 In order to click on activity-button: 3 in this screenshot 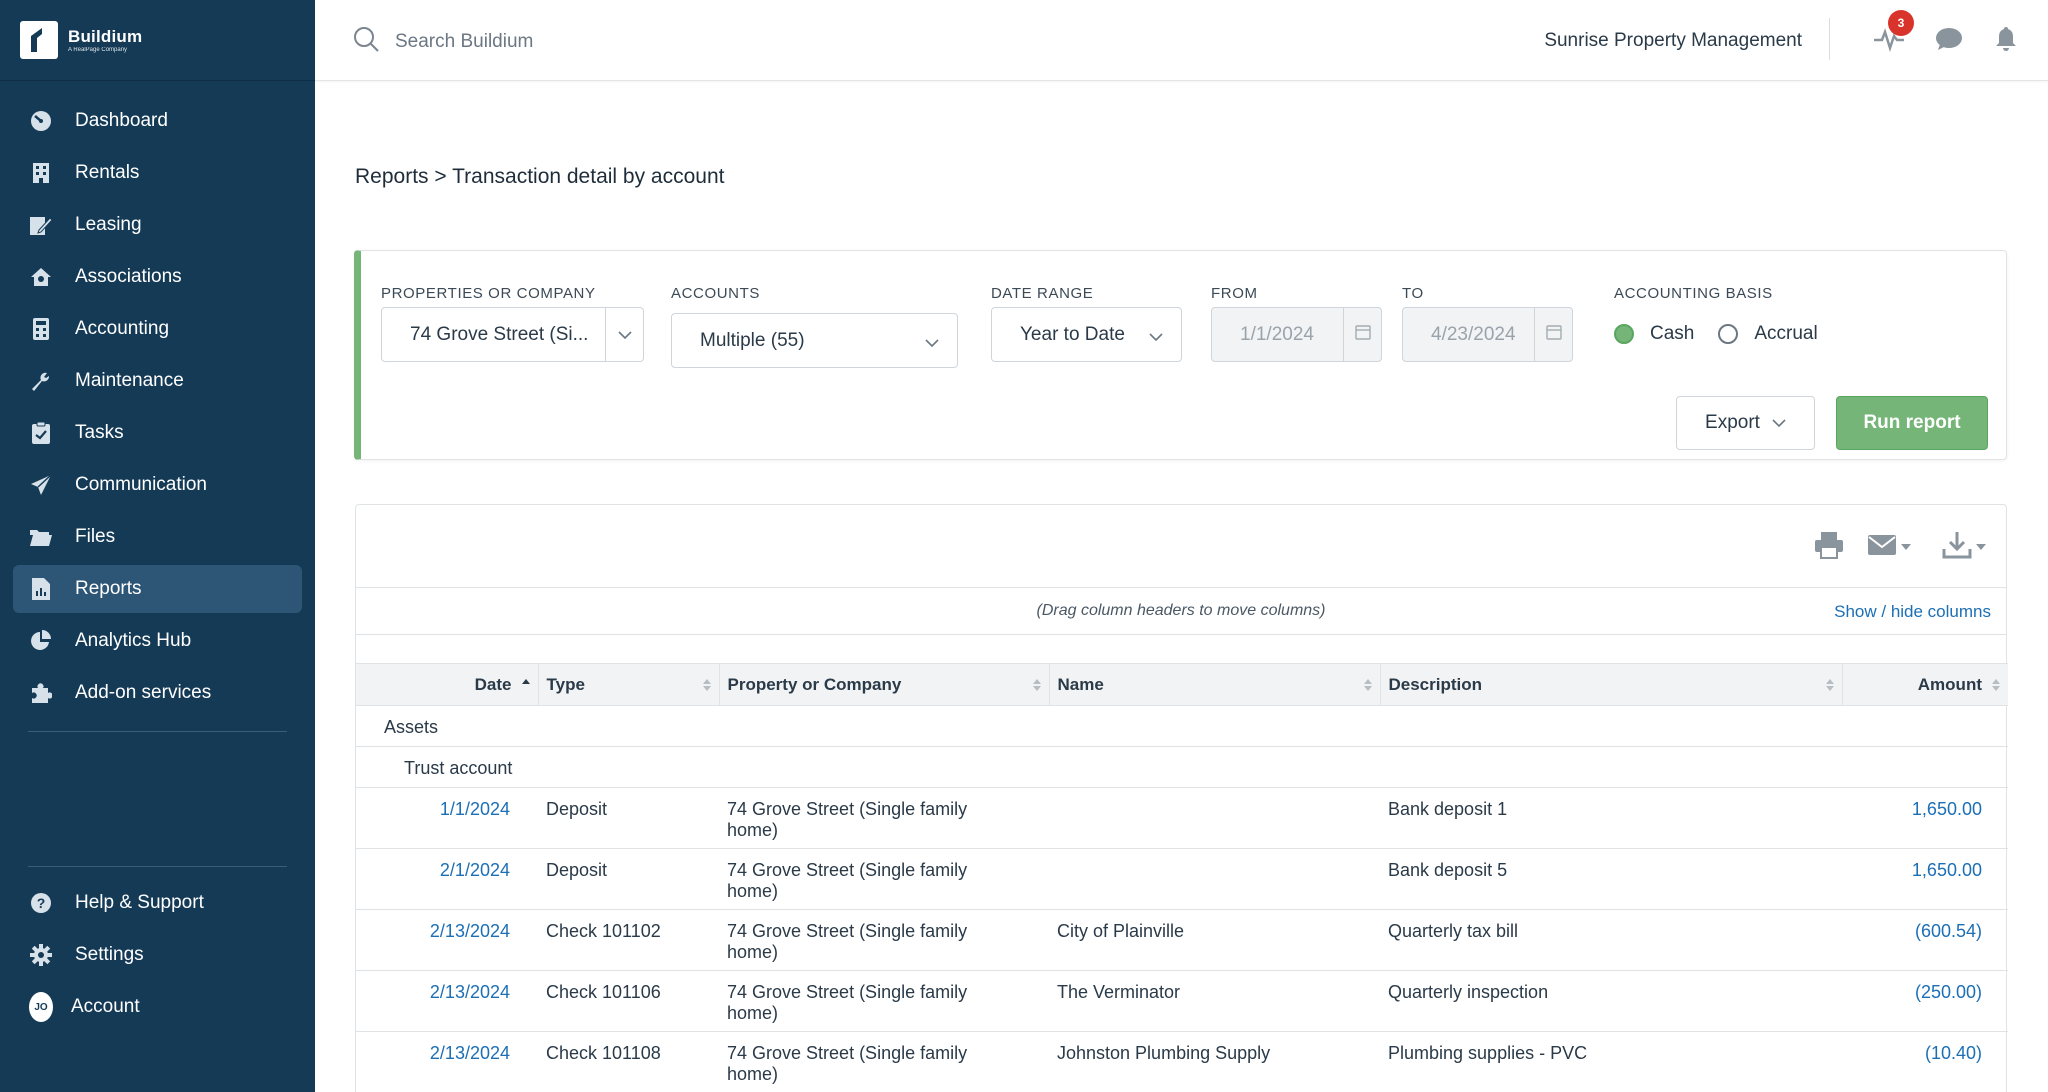, I will do `click(1889, 41)`.